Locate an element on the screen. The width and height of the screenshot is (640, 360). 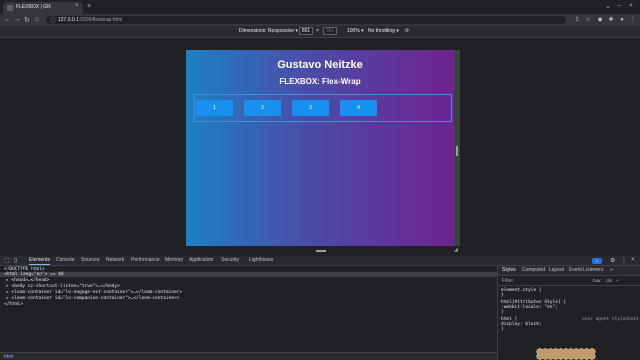
kebab-menu-icon: ⋮ is located at coordinates (624, 260).